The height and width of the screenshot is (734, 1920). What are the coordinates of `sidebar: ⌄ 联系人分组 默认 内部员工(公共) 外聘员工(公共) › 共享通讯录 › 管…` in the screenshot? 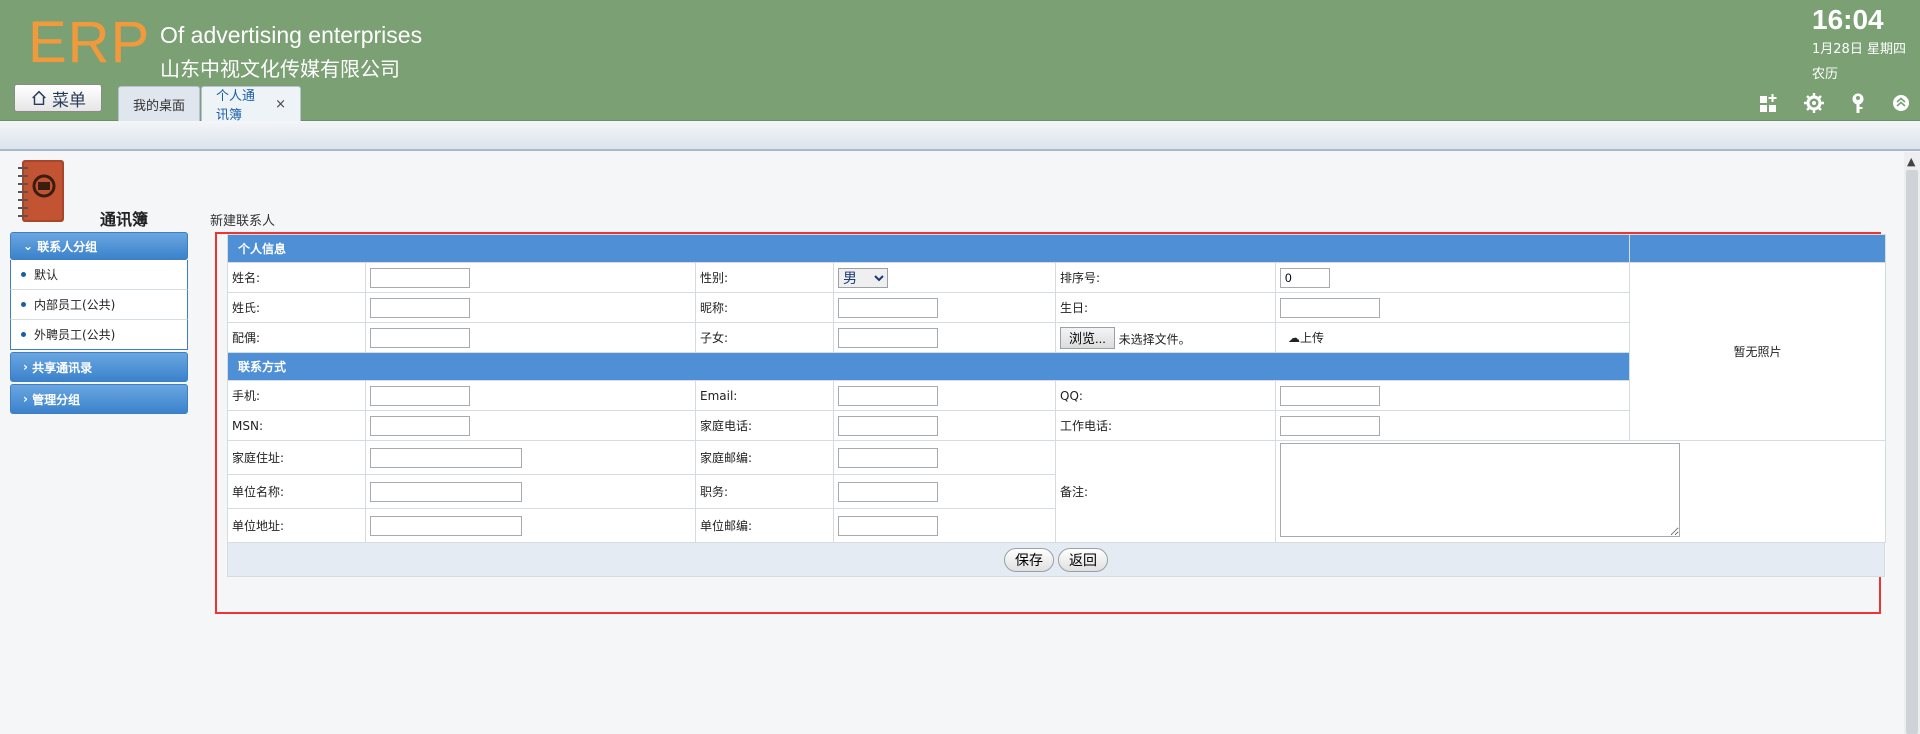 It's located at (99, 323).